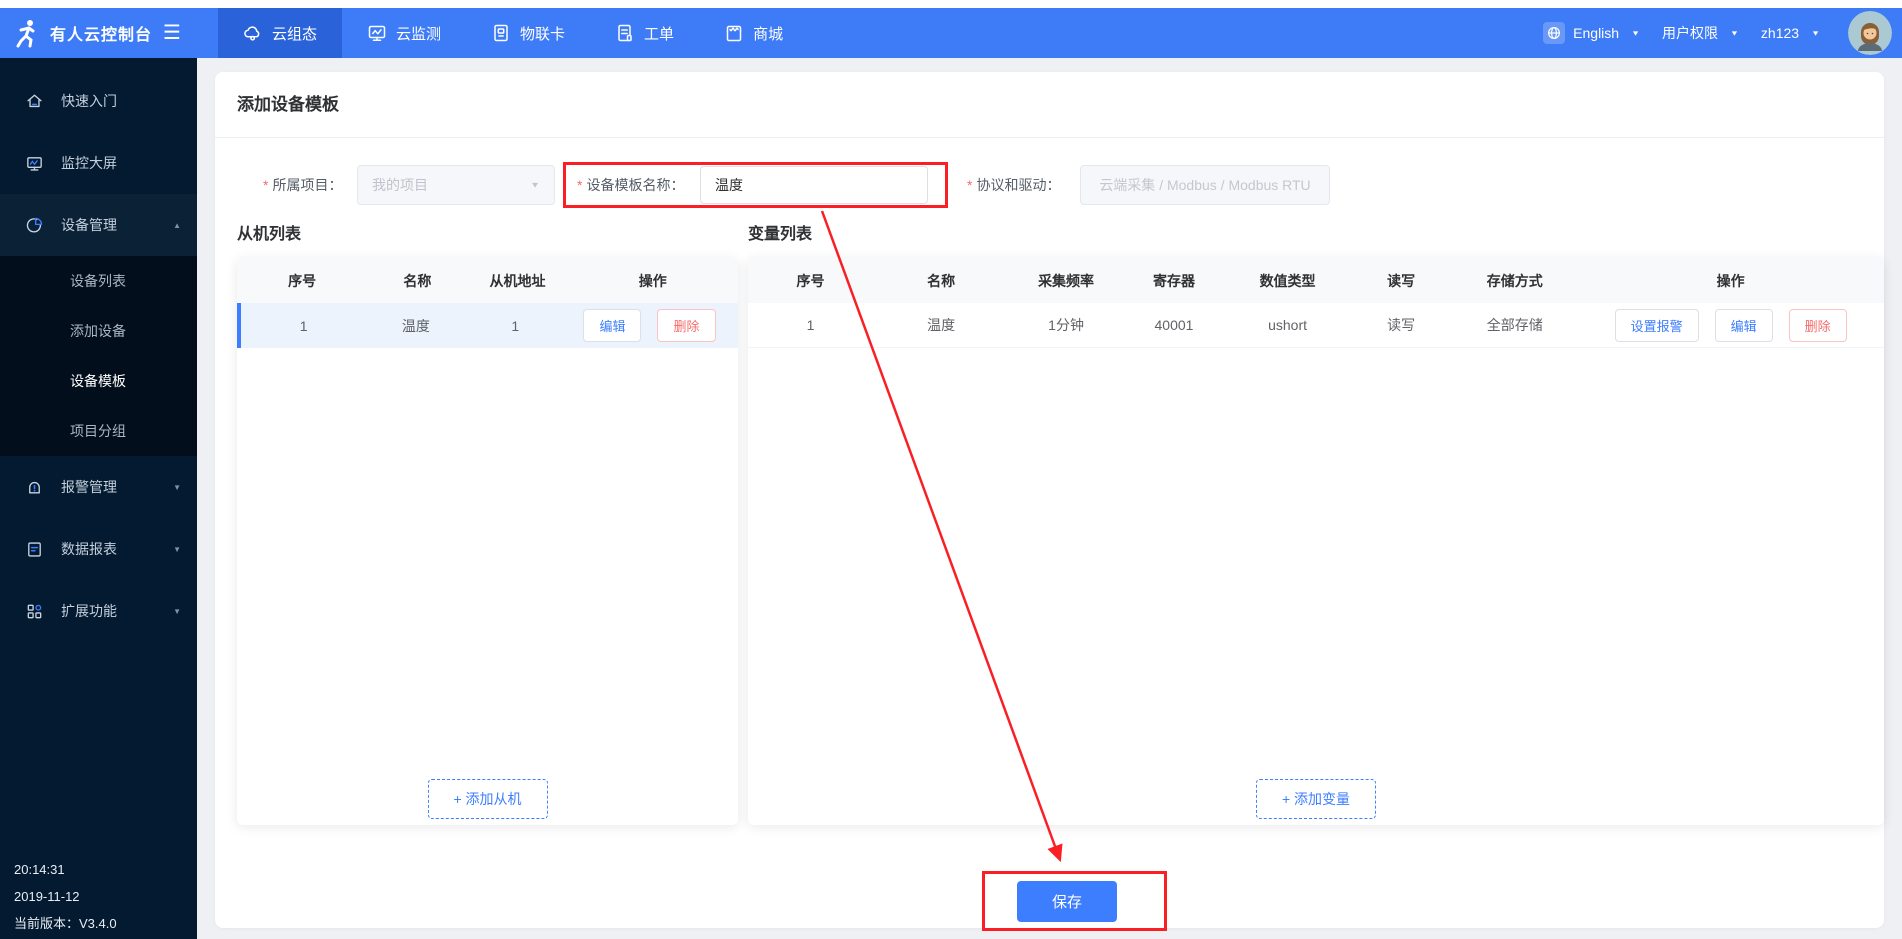 The width and height of the screenshot is (1902, 939). I want to click on sidebar-subitem-project-group: 项目分组, so click(98, 431).